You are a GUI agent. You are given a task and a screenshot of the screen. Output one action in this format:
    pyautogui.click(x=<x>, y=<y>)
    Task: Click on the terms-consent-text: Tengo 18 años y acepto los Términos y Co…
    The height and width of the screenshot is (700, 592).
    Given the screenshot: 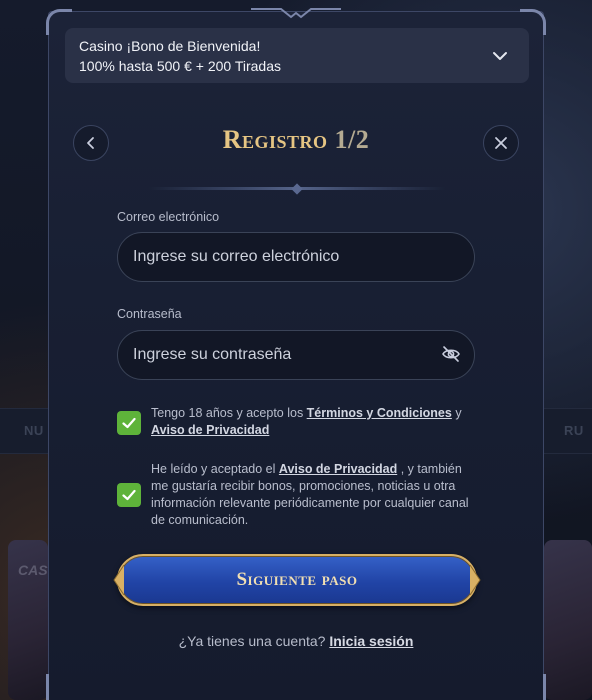 What is the action you would take?
    pyautogui.click(x=314, y=422)
    